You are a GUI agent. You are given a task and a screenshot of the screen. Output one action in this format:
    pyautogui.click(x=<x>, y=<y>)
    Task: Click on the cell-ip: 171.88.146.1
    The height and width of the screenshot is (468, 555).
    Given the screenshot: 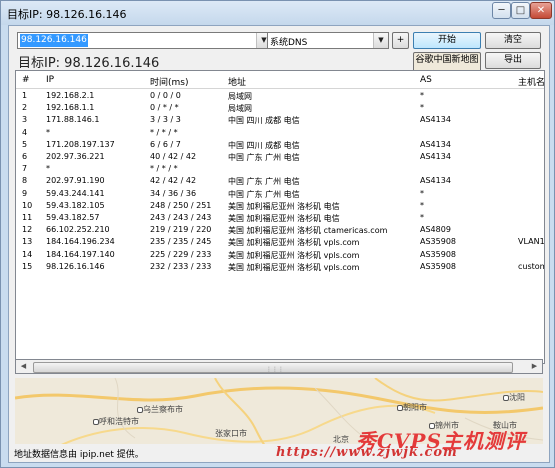 What is the action you would take?
    pyautogui.click(x=73, y=120)
    